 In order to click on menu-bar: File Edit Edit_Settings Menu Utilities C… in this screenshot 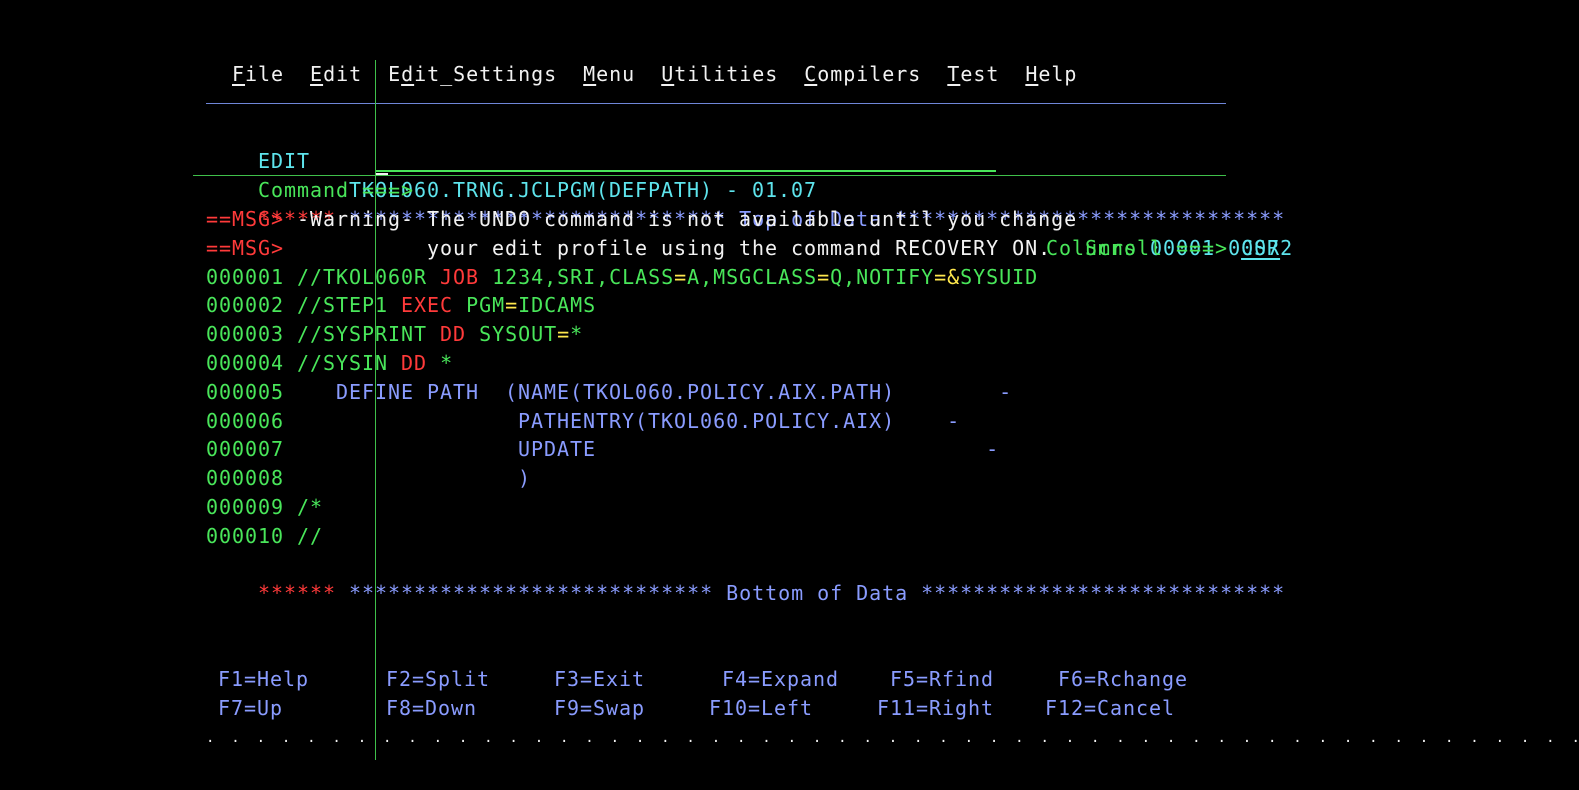, I will do `click(654, 74)`.